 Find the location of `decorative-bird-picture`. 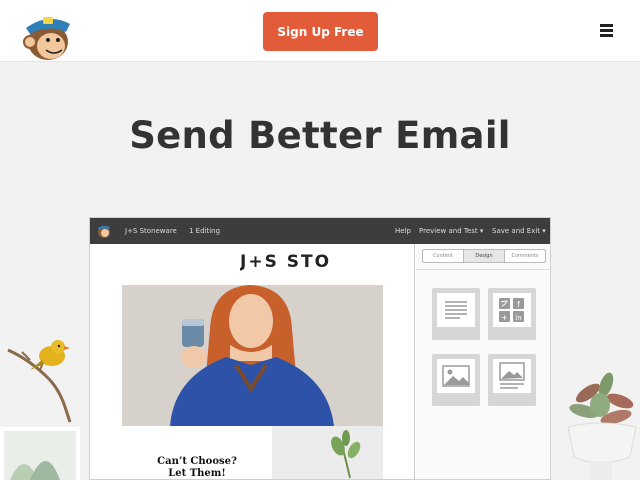

decorative-bird-picture is located at coordinates (40, 410).